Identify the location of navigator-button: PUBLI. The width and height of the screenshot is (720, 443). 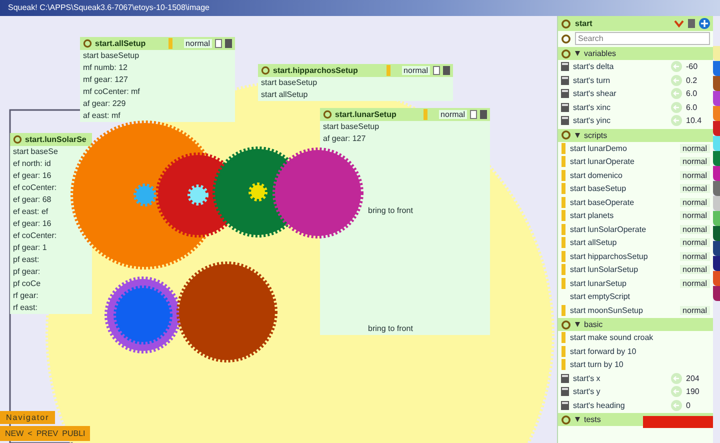
(74, 433).